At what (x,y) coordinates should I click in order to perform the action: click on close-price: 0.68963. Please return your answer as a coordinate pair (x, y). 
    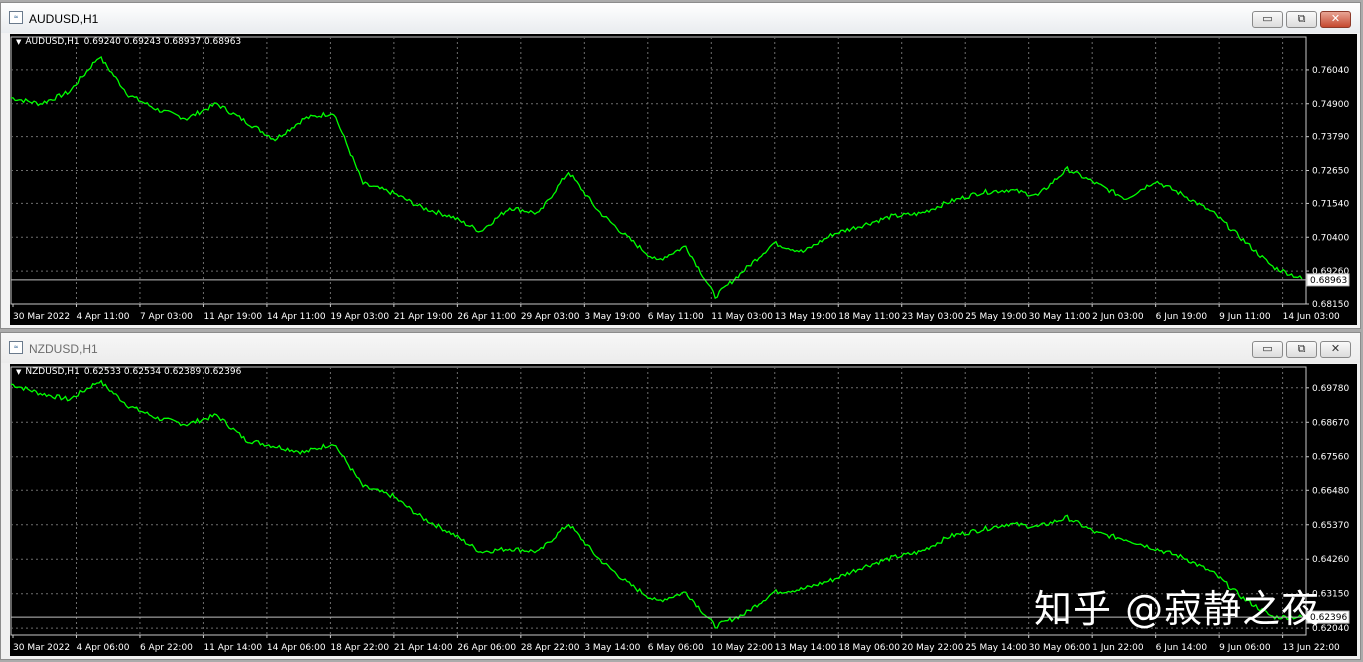
    Looking at the image, I should click on (222, 42).